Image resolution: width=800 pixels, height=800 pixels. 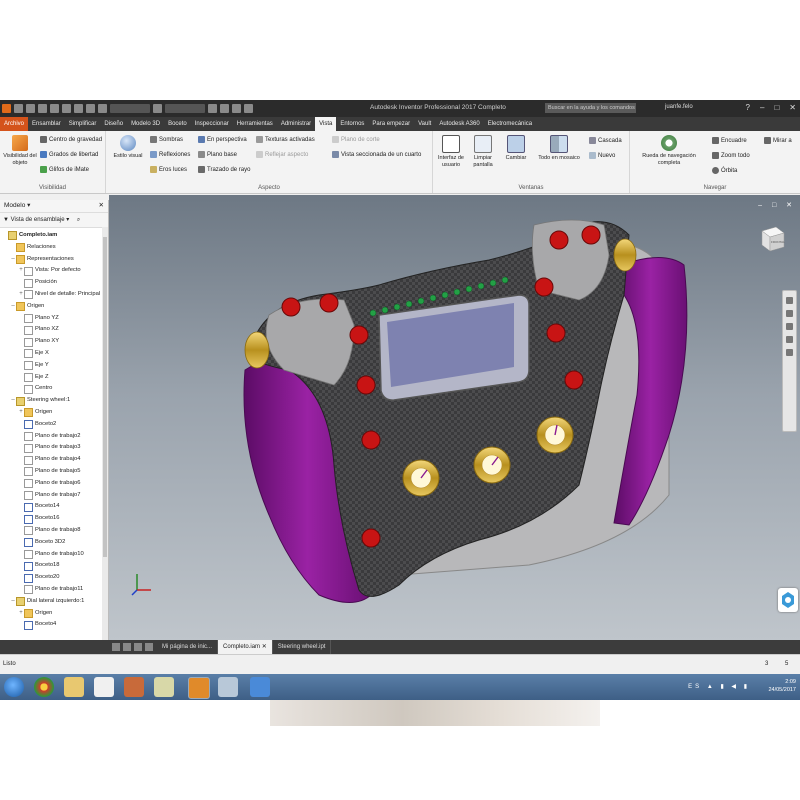 What do you see at coordinates (590, 108) in the screenshot?
I see `help-search-input: Buscar en la ayuda y los comandos` at bounding box center [590, 108].